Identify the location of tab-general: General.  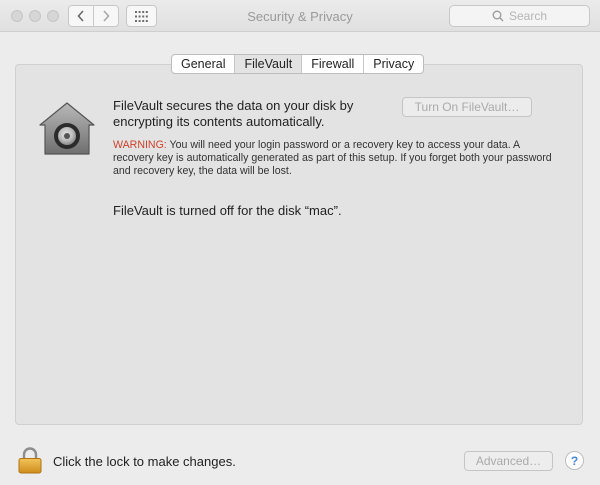
(204, 64).